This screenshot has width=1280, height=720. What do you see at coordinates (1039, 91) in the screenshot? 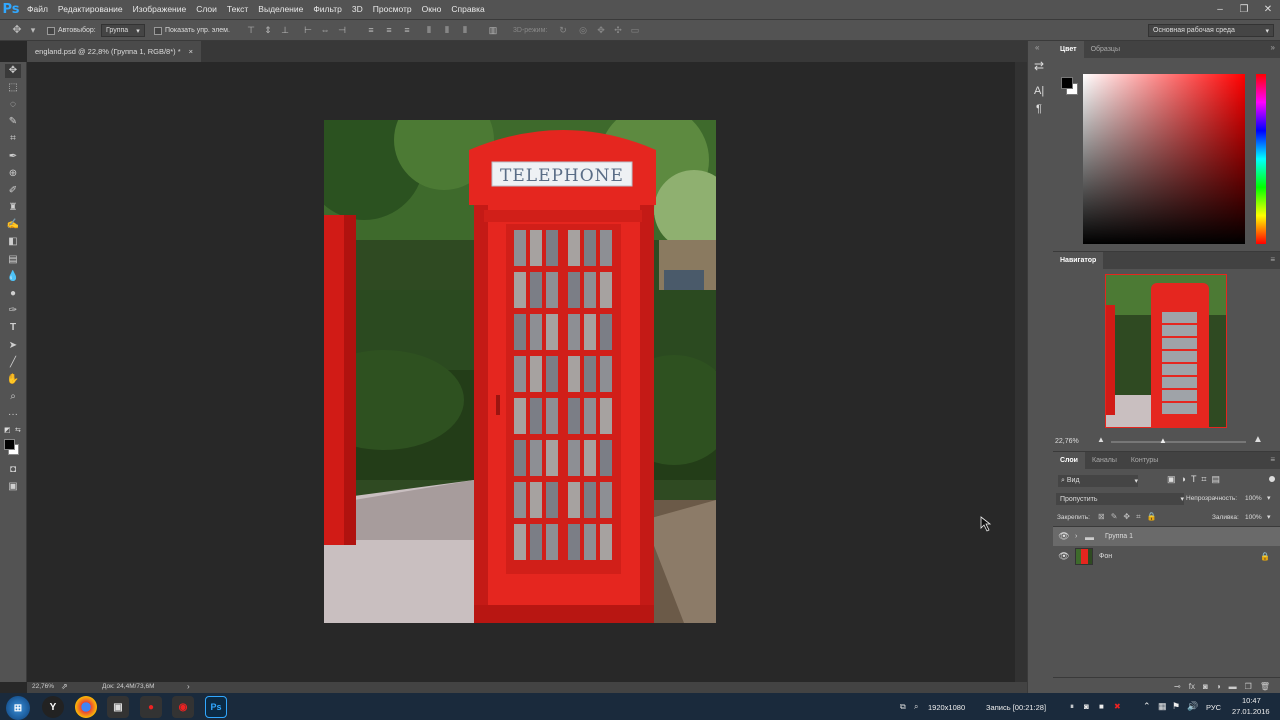
I see `character-panel-icon: A|` at bounding box center [1039, 91].